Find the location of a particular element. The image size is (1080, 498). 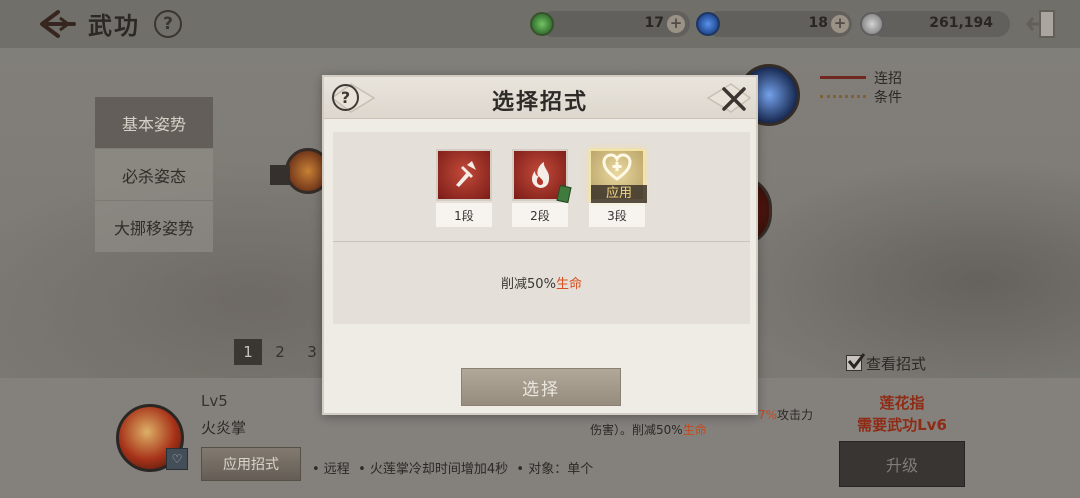

sword-up-icon is located at coordinates (464, 175).